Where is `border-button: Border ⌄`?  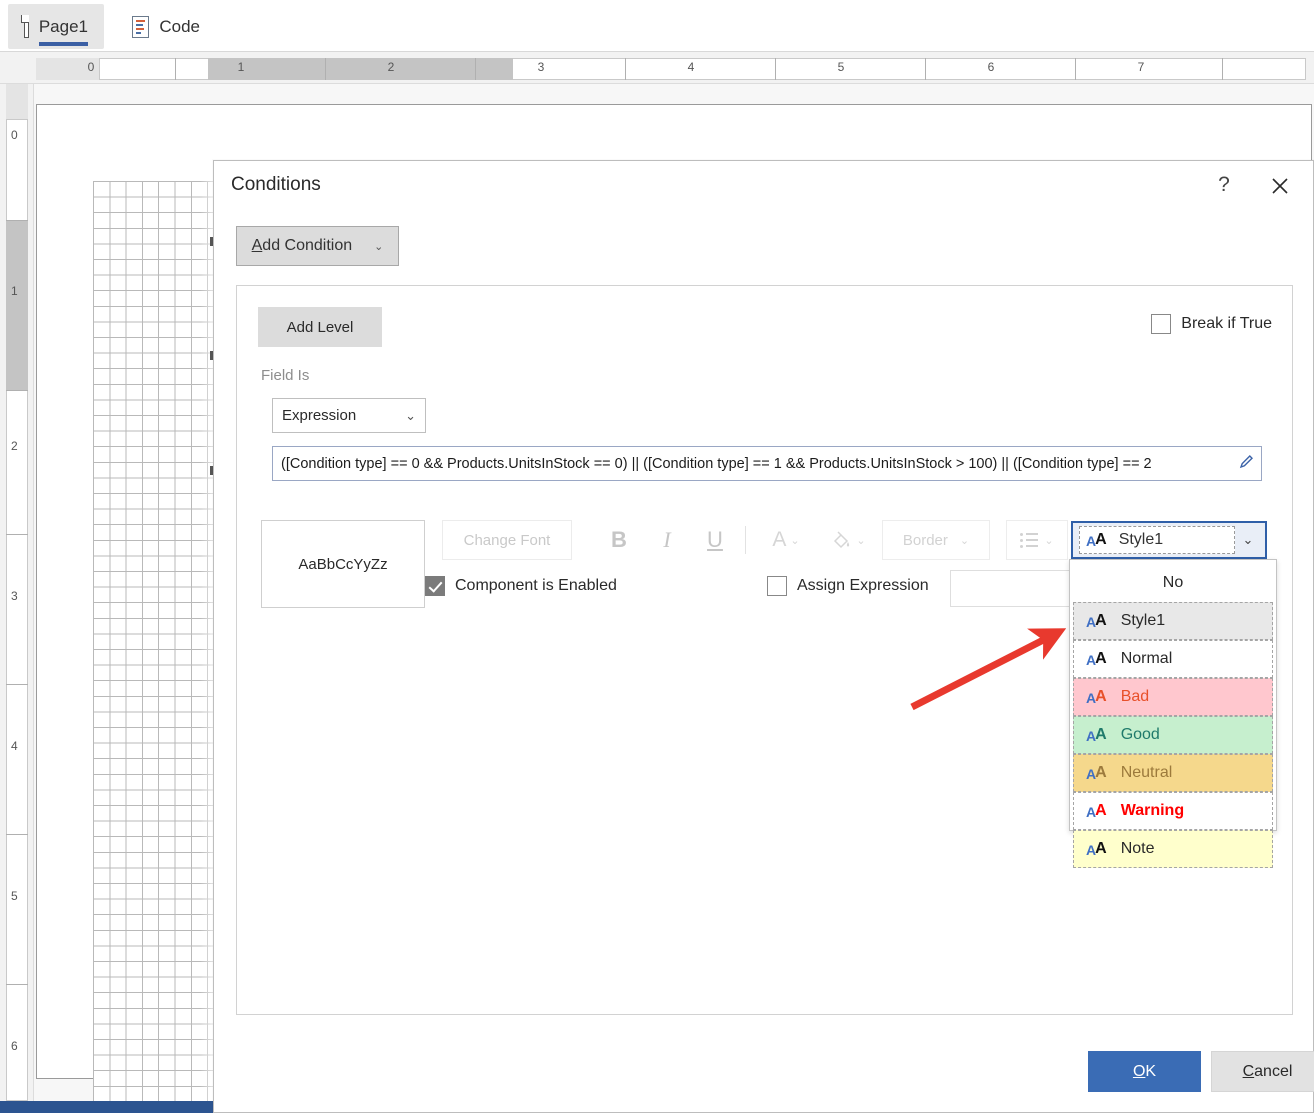 border-button: Border ⌄ is located at coordinates (936, 540).